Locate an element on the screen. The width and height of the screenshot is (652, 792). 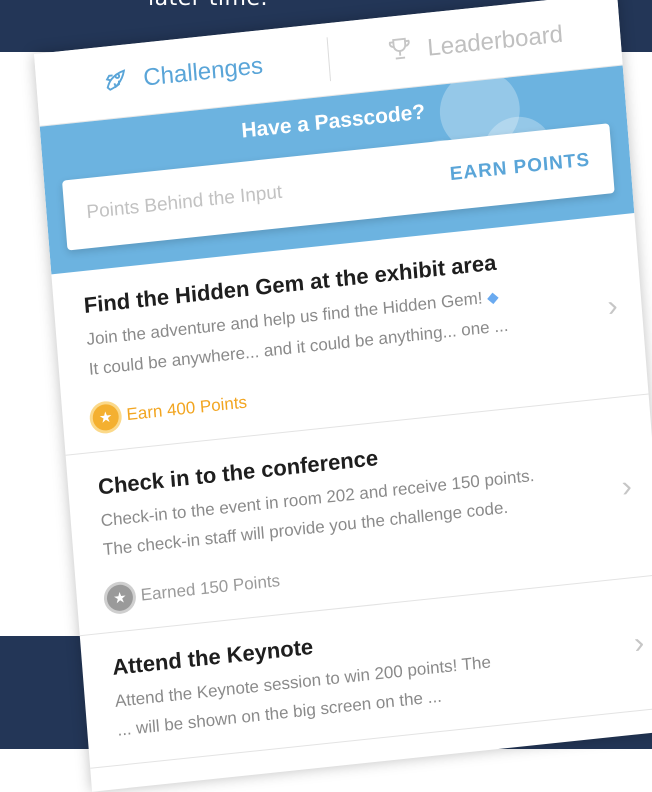
diamond-icon: ◆ is located at coordinates (493, 297).